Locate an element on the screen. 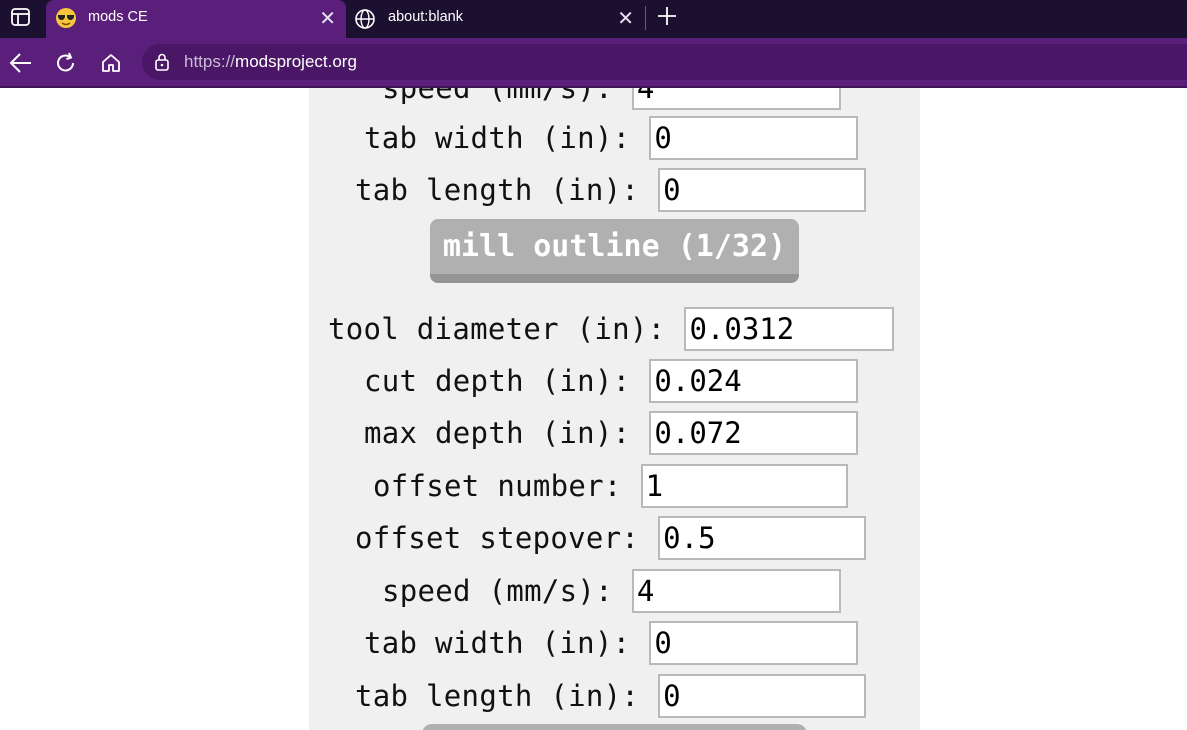  offset-stepover-input: 0.5 is located at coordinates (762, 538).